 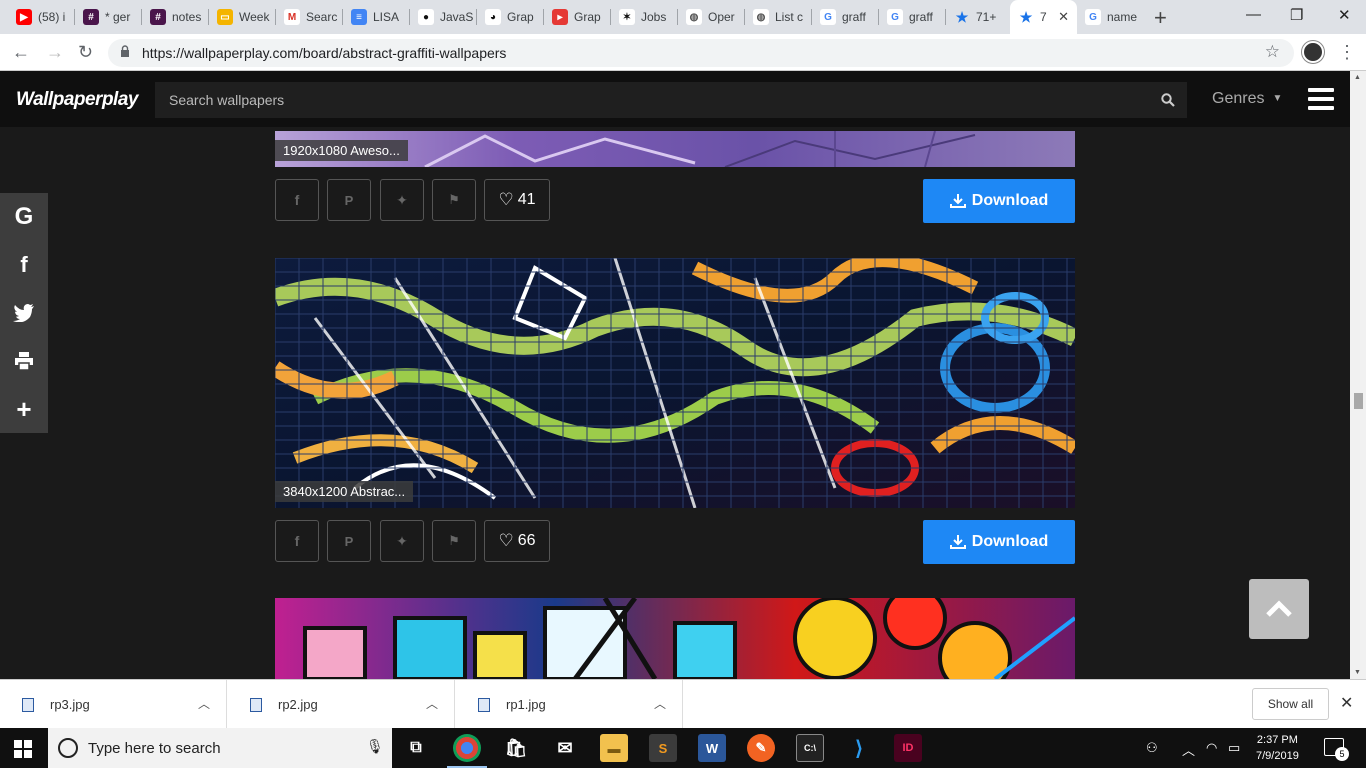 What do you see at coordinates (21, 52) in the screenshot?
I see `back-button: ←` at bounding box center [21, 52].